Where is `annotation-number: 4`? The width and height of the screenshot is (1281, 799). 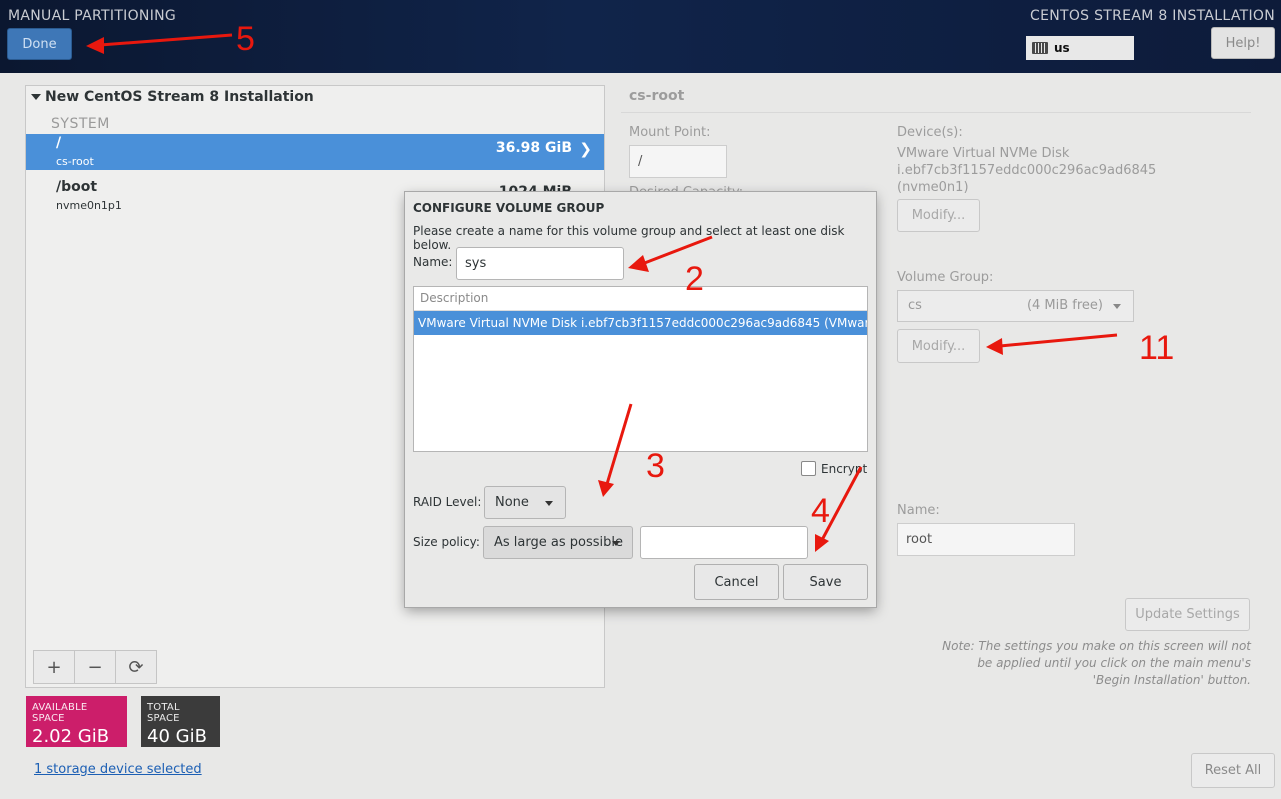 annotation-number: 4 is located at coordinates (820, 511).